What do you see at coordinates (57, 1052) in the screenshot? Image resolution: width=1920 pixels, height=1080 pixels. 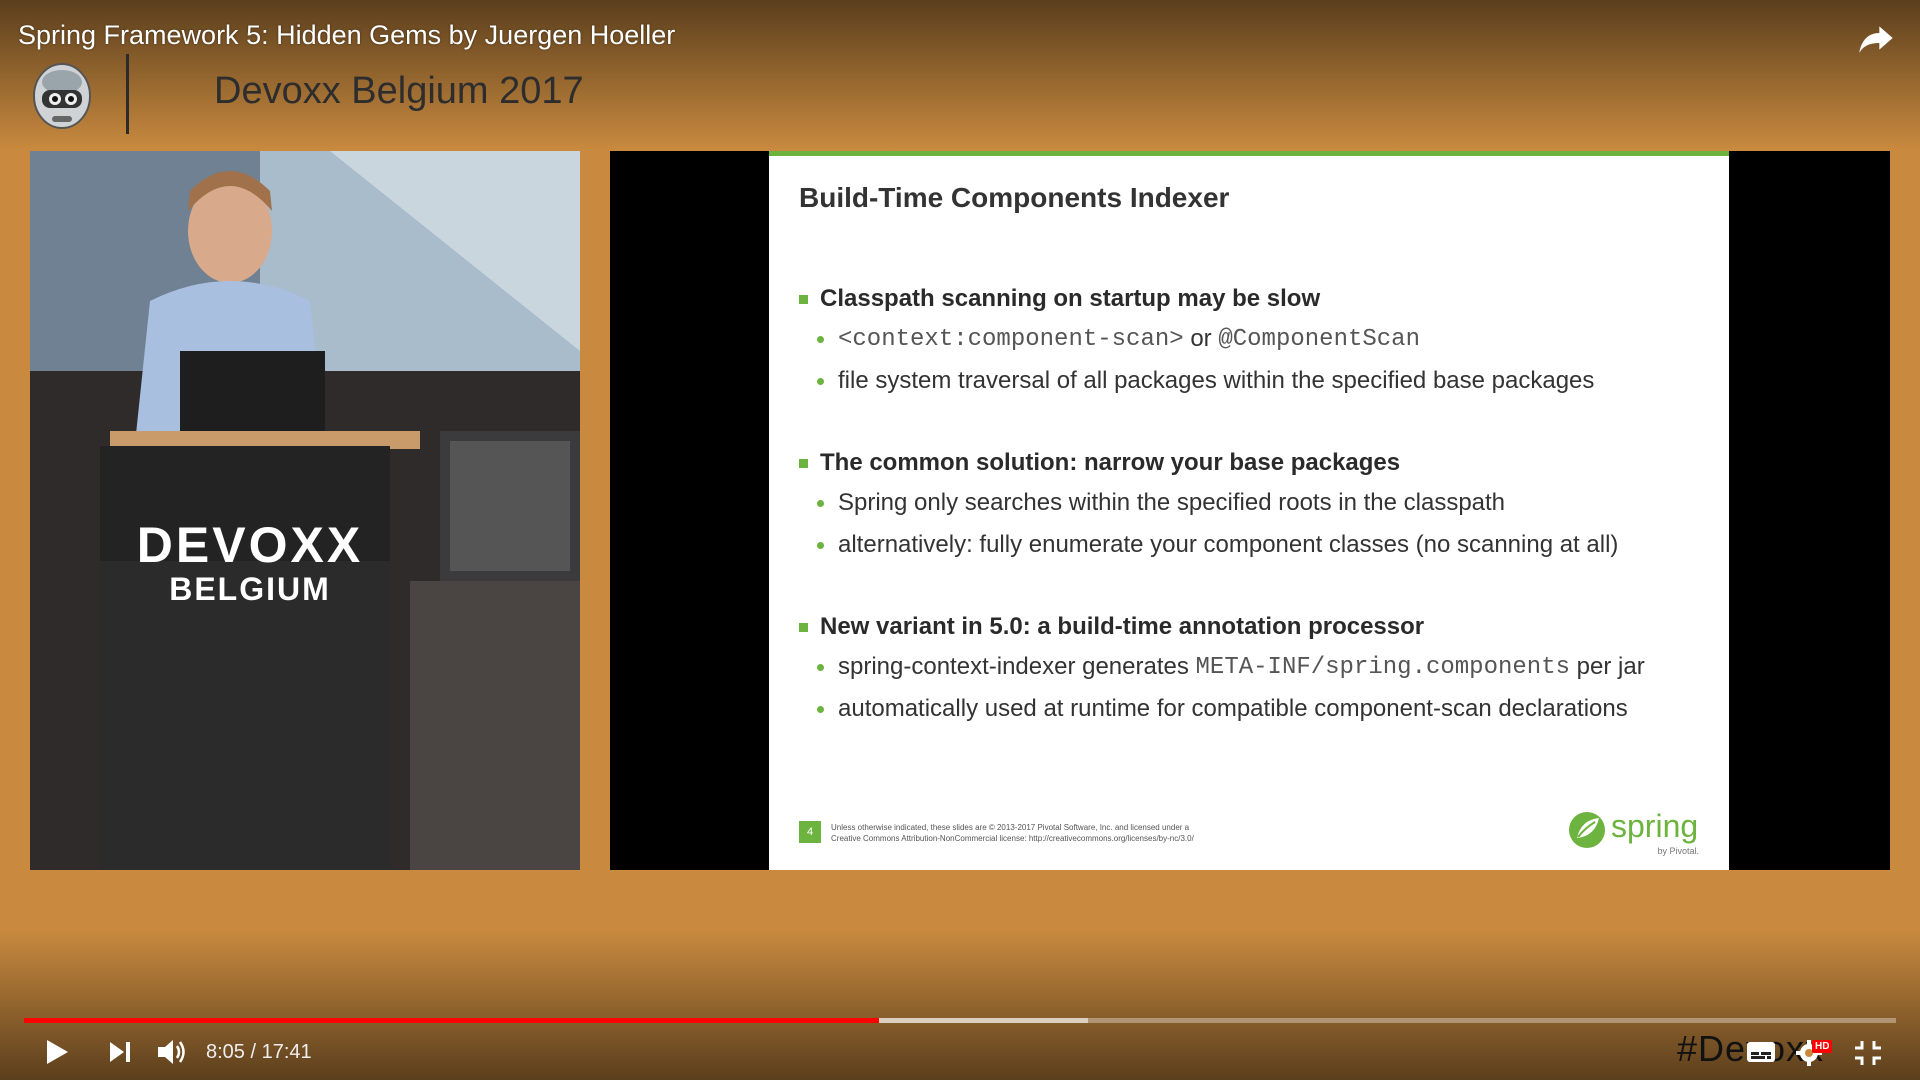 I see `play-icon` at bounding box center [57, 1052].